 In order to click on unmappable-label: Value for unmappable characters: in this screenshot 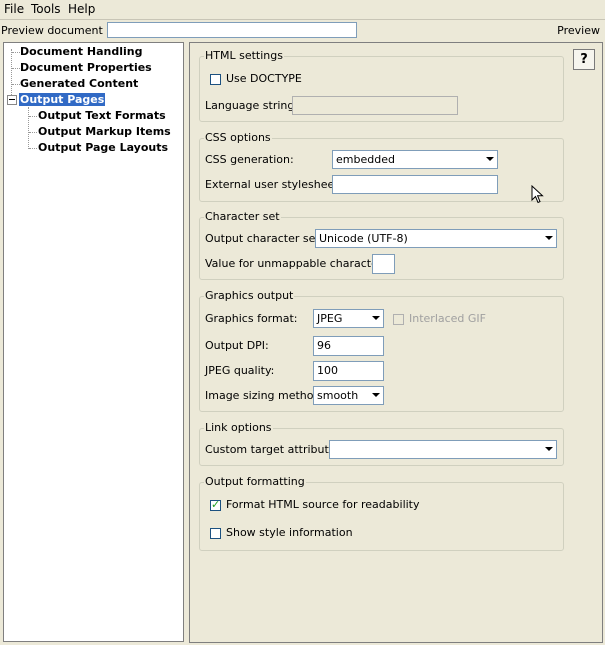, I will do `click(298, 263)`.